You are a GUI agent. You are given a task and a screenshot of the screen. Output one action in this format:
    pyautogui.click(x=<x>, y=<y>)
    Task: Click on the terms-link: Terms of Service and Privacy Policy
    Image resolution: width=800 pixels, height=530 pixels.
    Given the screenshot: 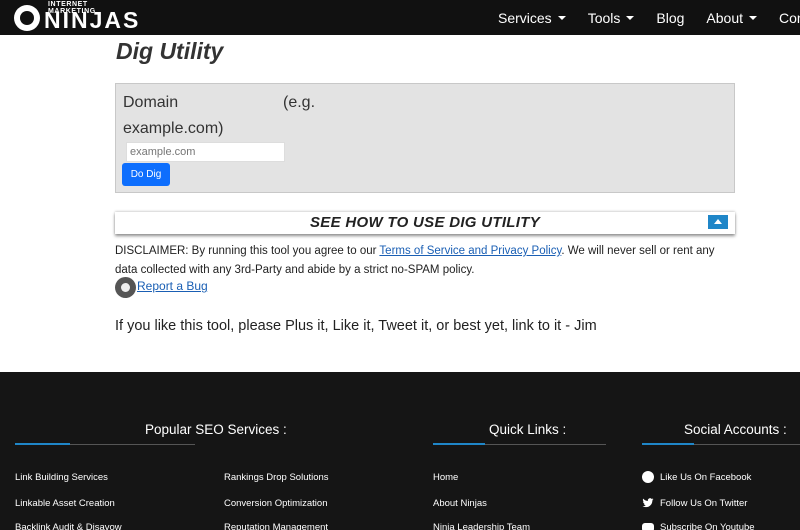 What is the action you would take?
    pyautogui.click(x=470, y=251)
    